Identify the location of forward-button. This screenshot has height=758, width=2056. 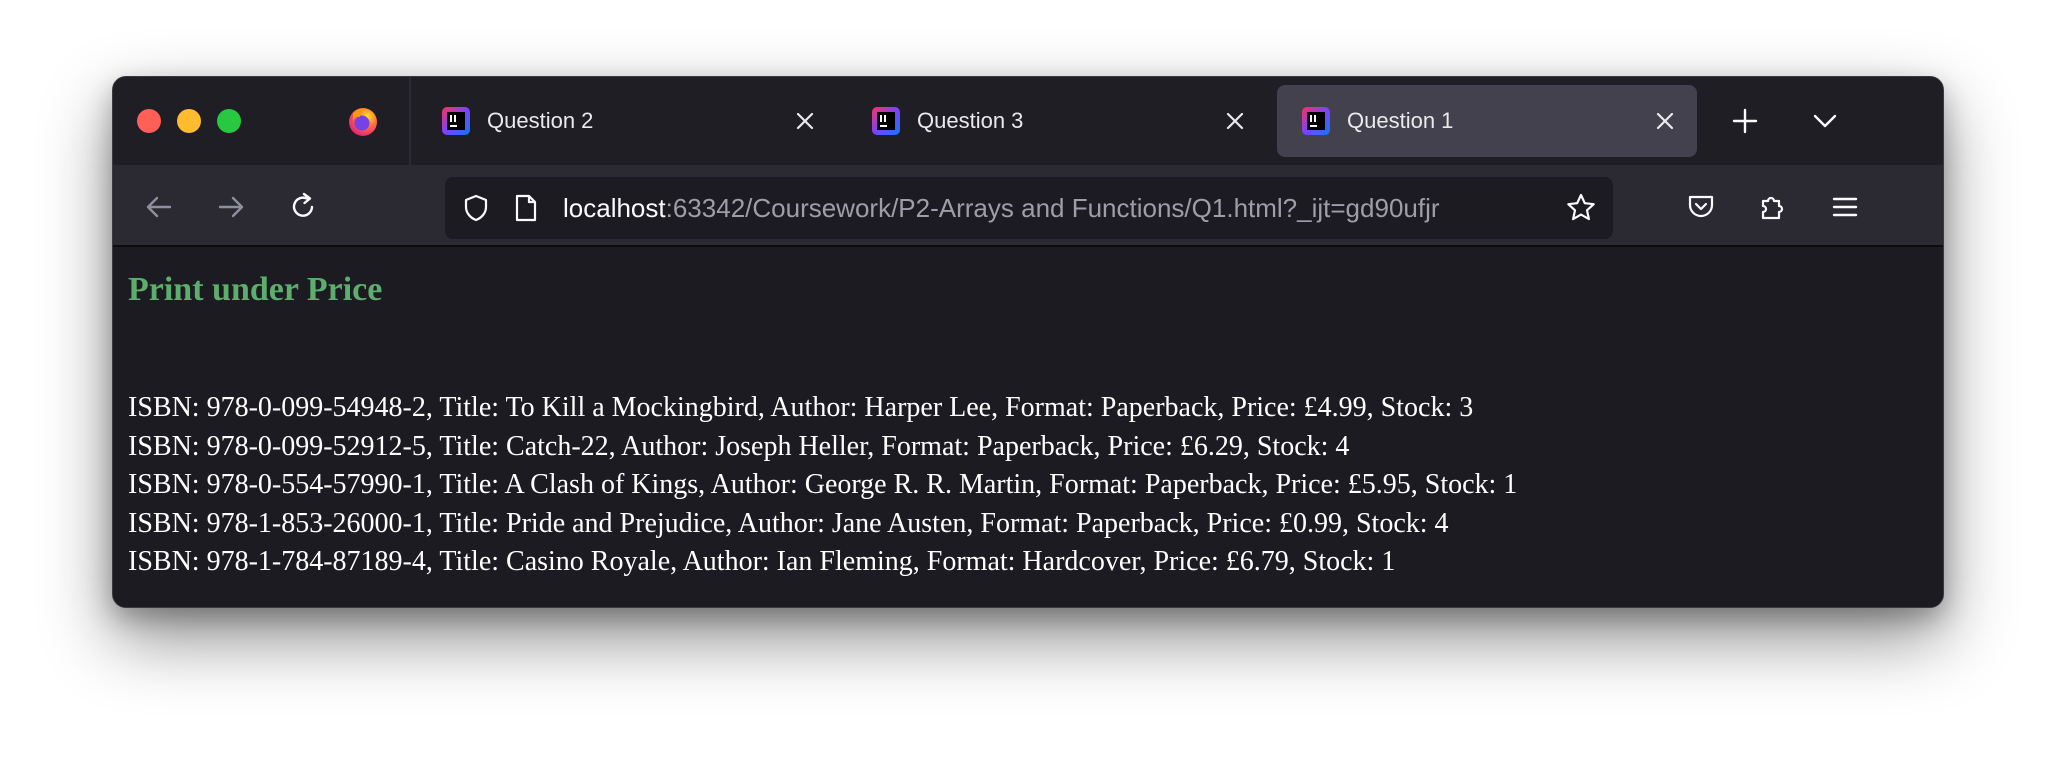
(231, 207).